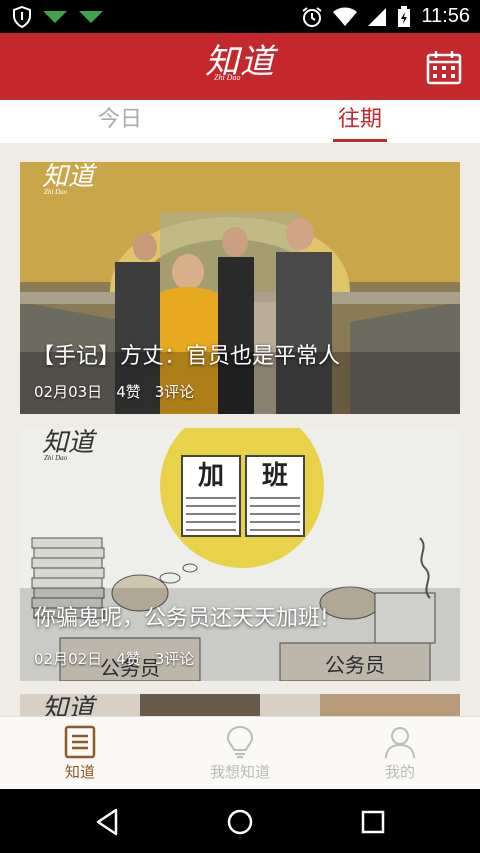 This screenshot has width=480, height=853. I want to click on article-meta: 02月03日 4赞 3评论, so click(114, 391).